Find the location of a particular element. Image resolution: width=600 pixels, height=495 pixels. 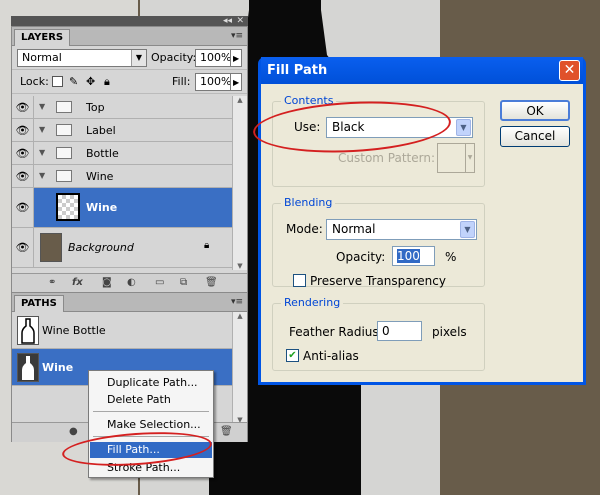

paths-scrollbar: ▲ ▼ is located at coordinates (239, 368).